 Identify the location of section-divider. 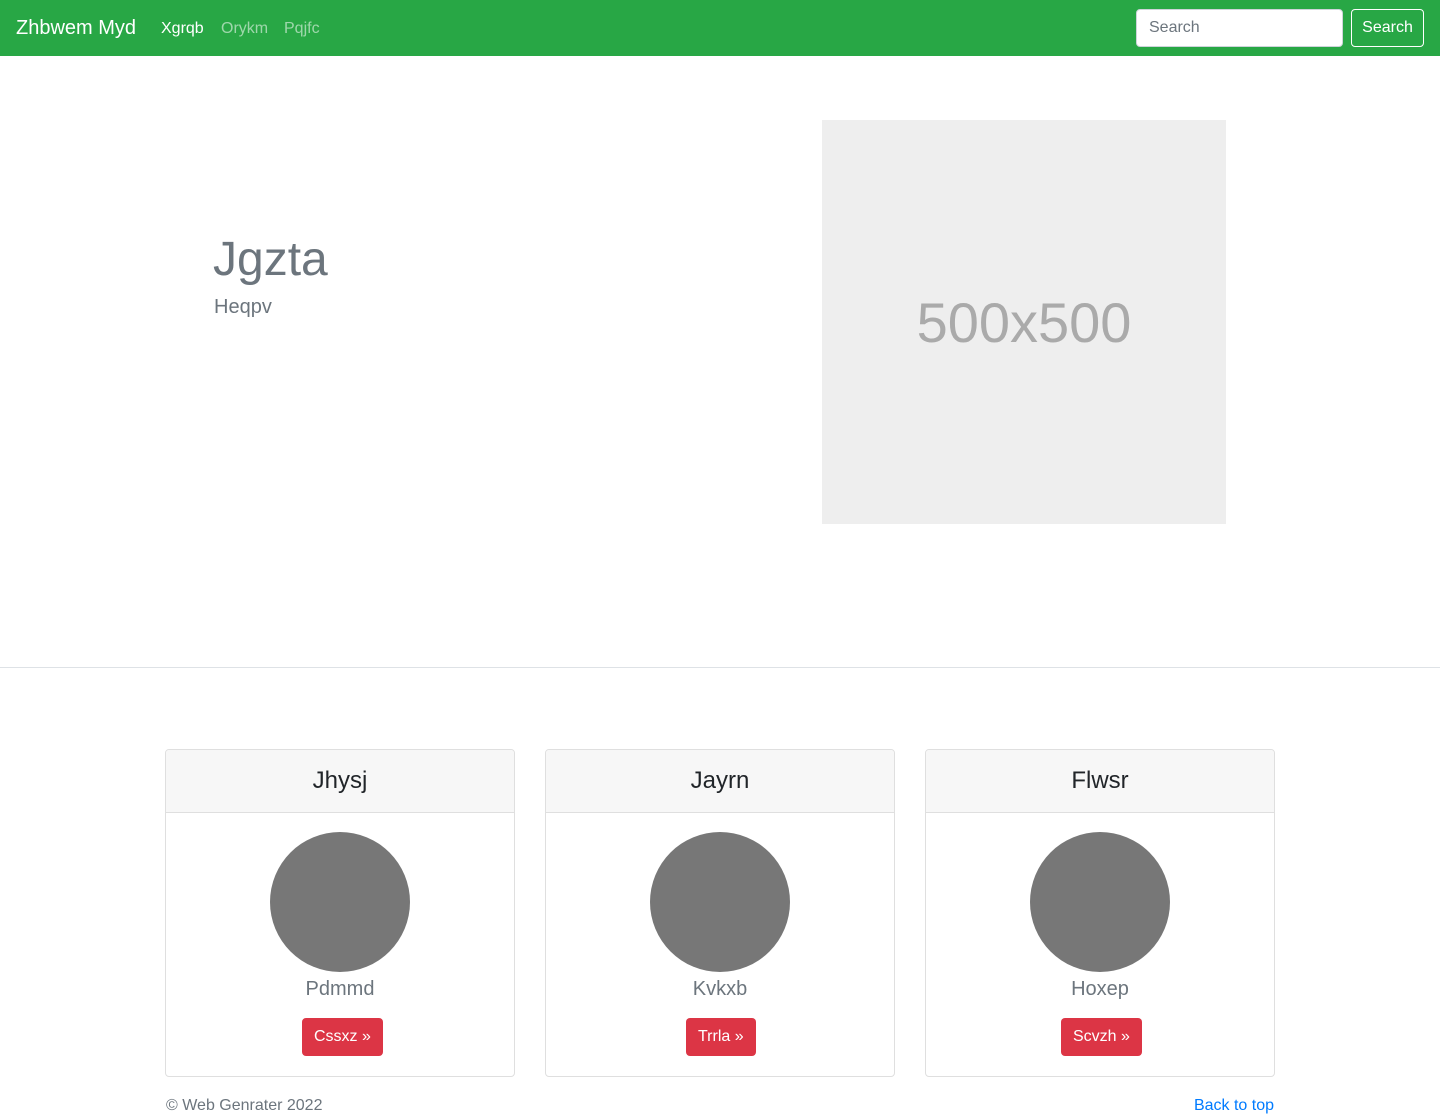
(720, 667).